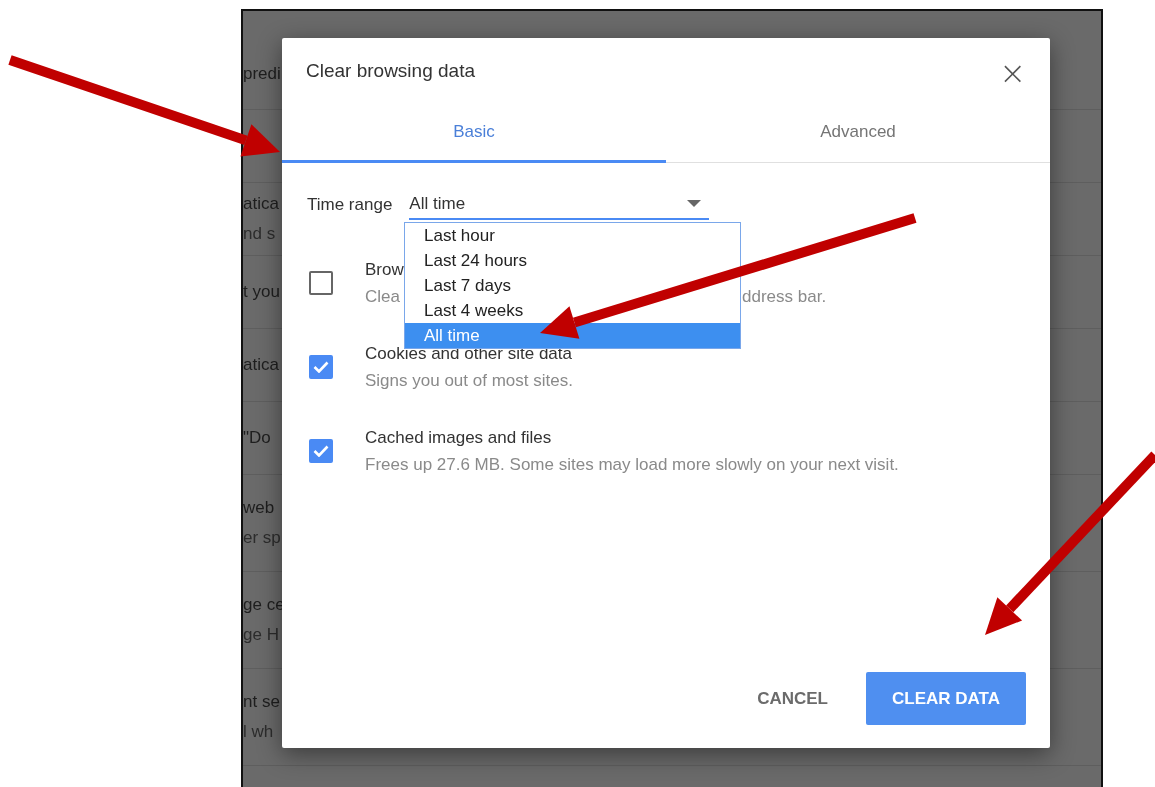 The height and width of the screenshot is (787, 1155). Describe the element at coordinates (259, 234) in the screenshot. I see `background-text: nd s` at that location.